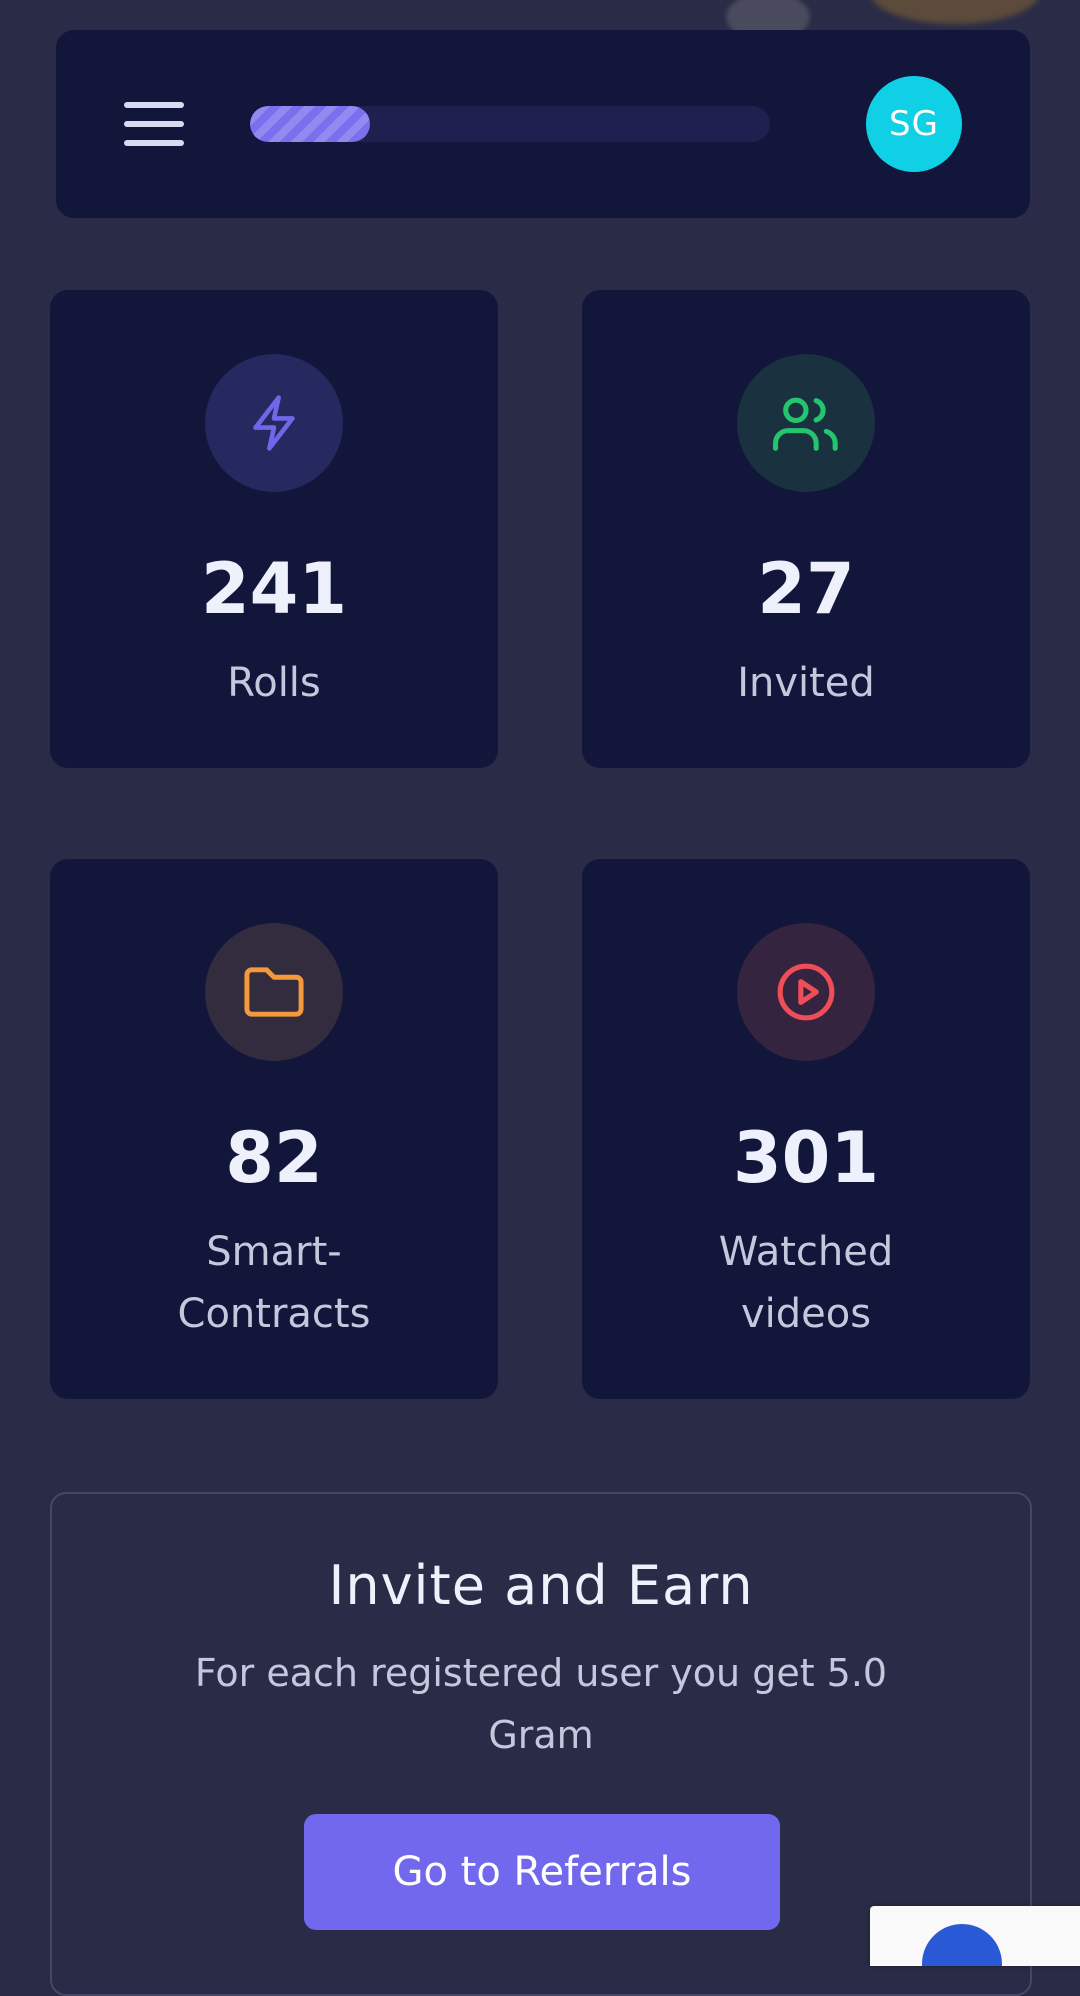  Describe the element at coordinates (274, 529) in the screenshot. I see `stat-card-rolls: 241 Rolls` at that location.